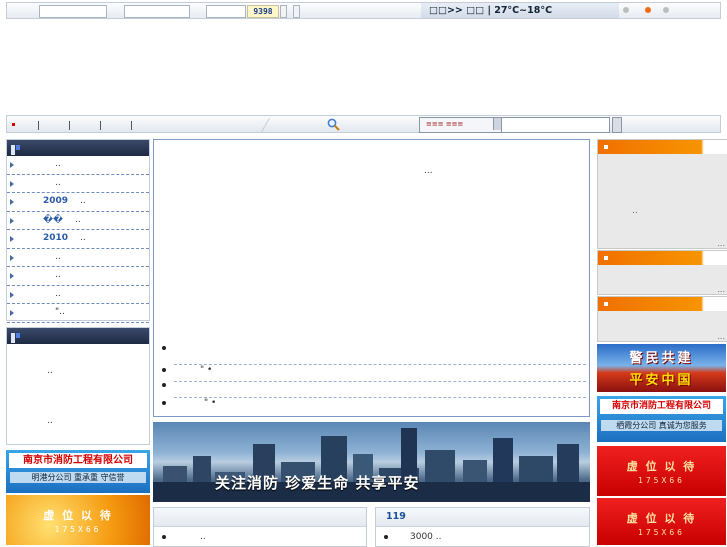 The image size is (727, 547). What do you see at coordinates (226, 11) in the screenshot?
I see `login-code-input` at bounding box center [226, 11].